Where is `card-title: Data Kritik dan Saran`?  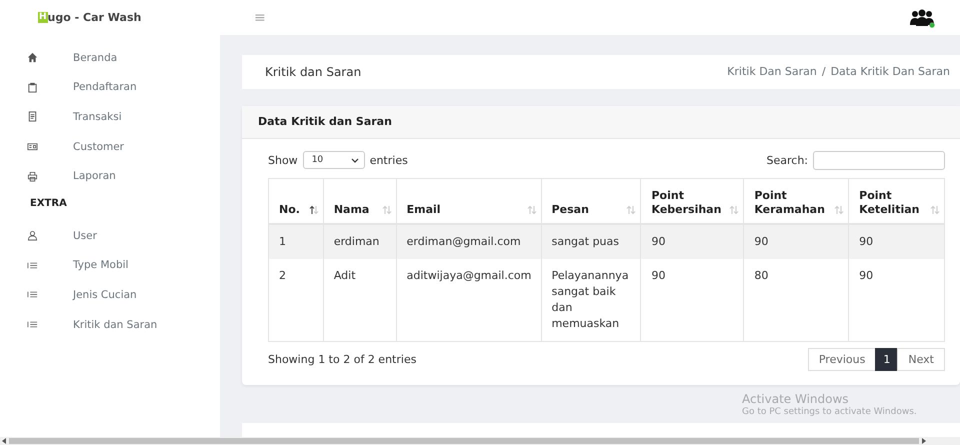 card-title: Data Kritik dan Saran is located at coordinates (325, 121).